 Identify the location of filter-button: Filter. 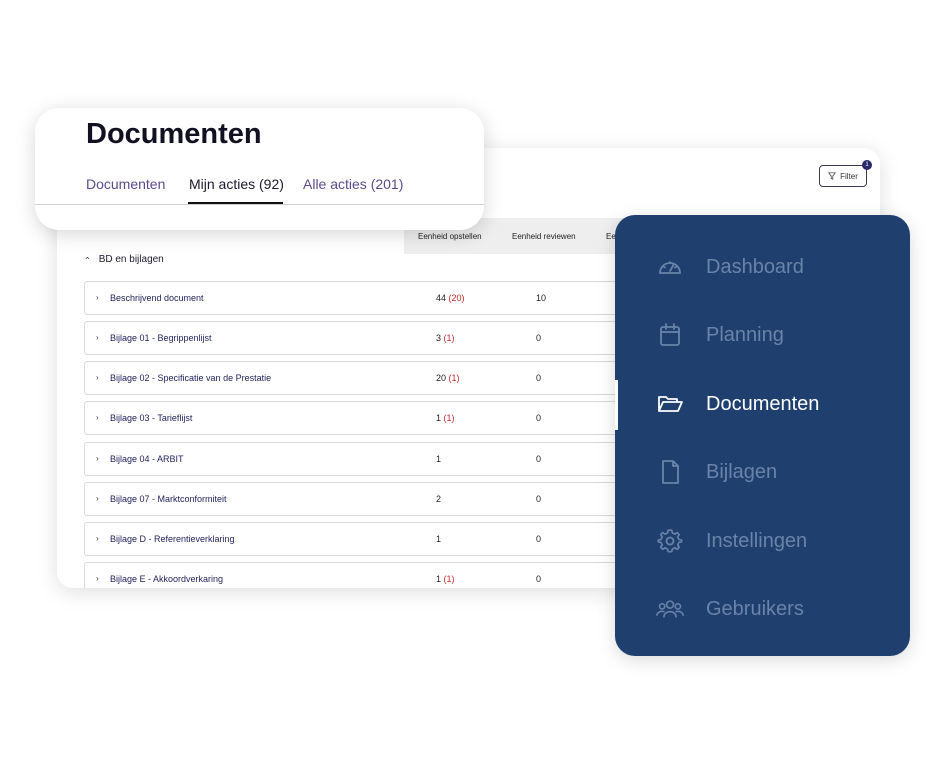
(843, 176).